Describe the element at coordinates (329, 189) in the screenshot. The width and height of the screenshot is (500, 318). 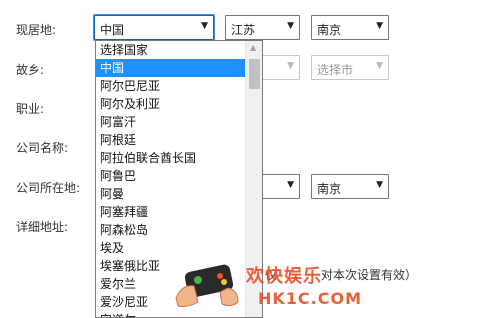
I see `company-city-value: 南京` at that location.